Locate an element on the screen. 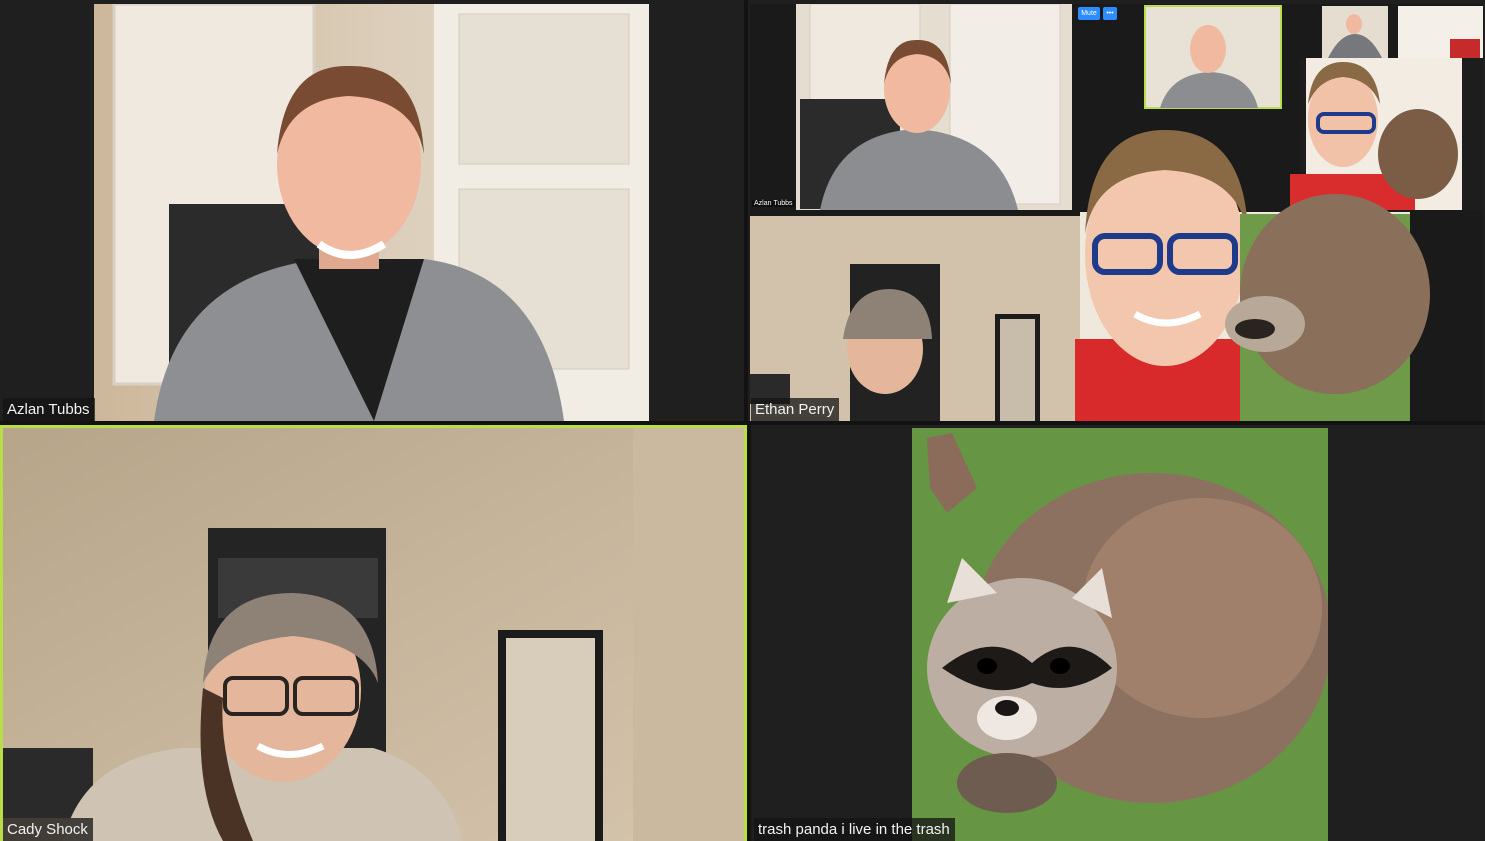 This screenshot has width=1485, height=841. video-feed-raccoon is located at coordinates (1120, 634).